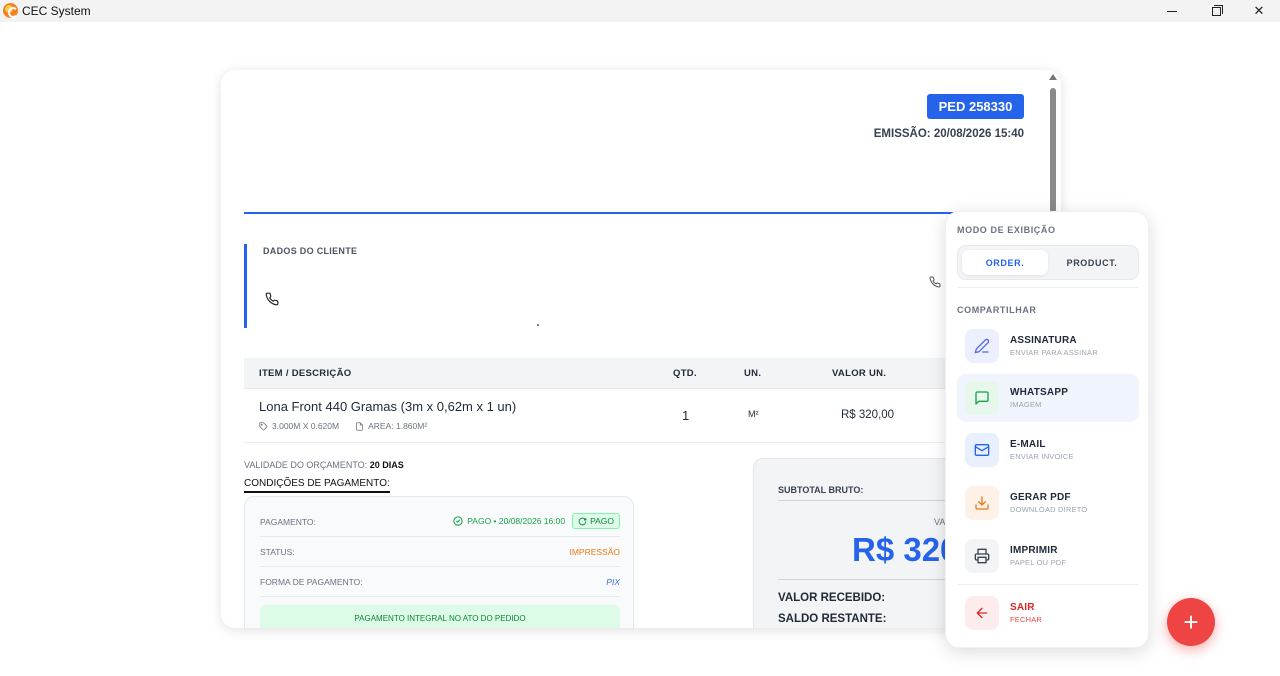 This screenshot has height=676, width=1280. Describe the element at coordinates (440, 616) in the screenshot. I see `payment-note: PAGAMENTO INTEGRAL NO ATO DO PEDIDO` at that location.